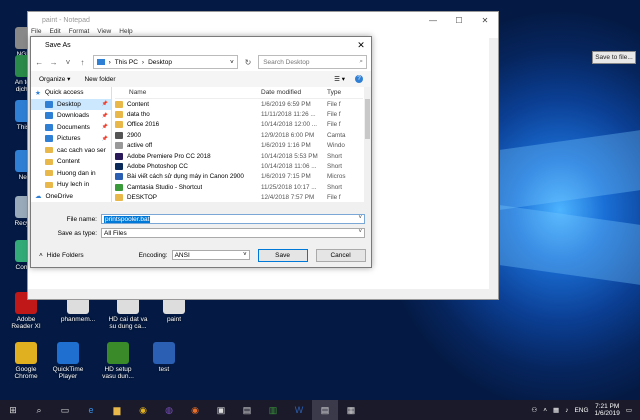 Image resolution: width=640 pixels, height=420 pixels. Describe the element at coordinates (210, 255) in the screenshot. I see `encoding-select: ANSI ˅` at that location.